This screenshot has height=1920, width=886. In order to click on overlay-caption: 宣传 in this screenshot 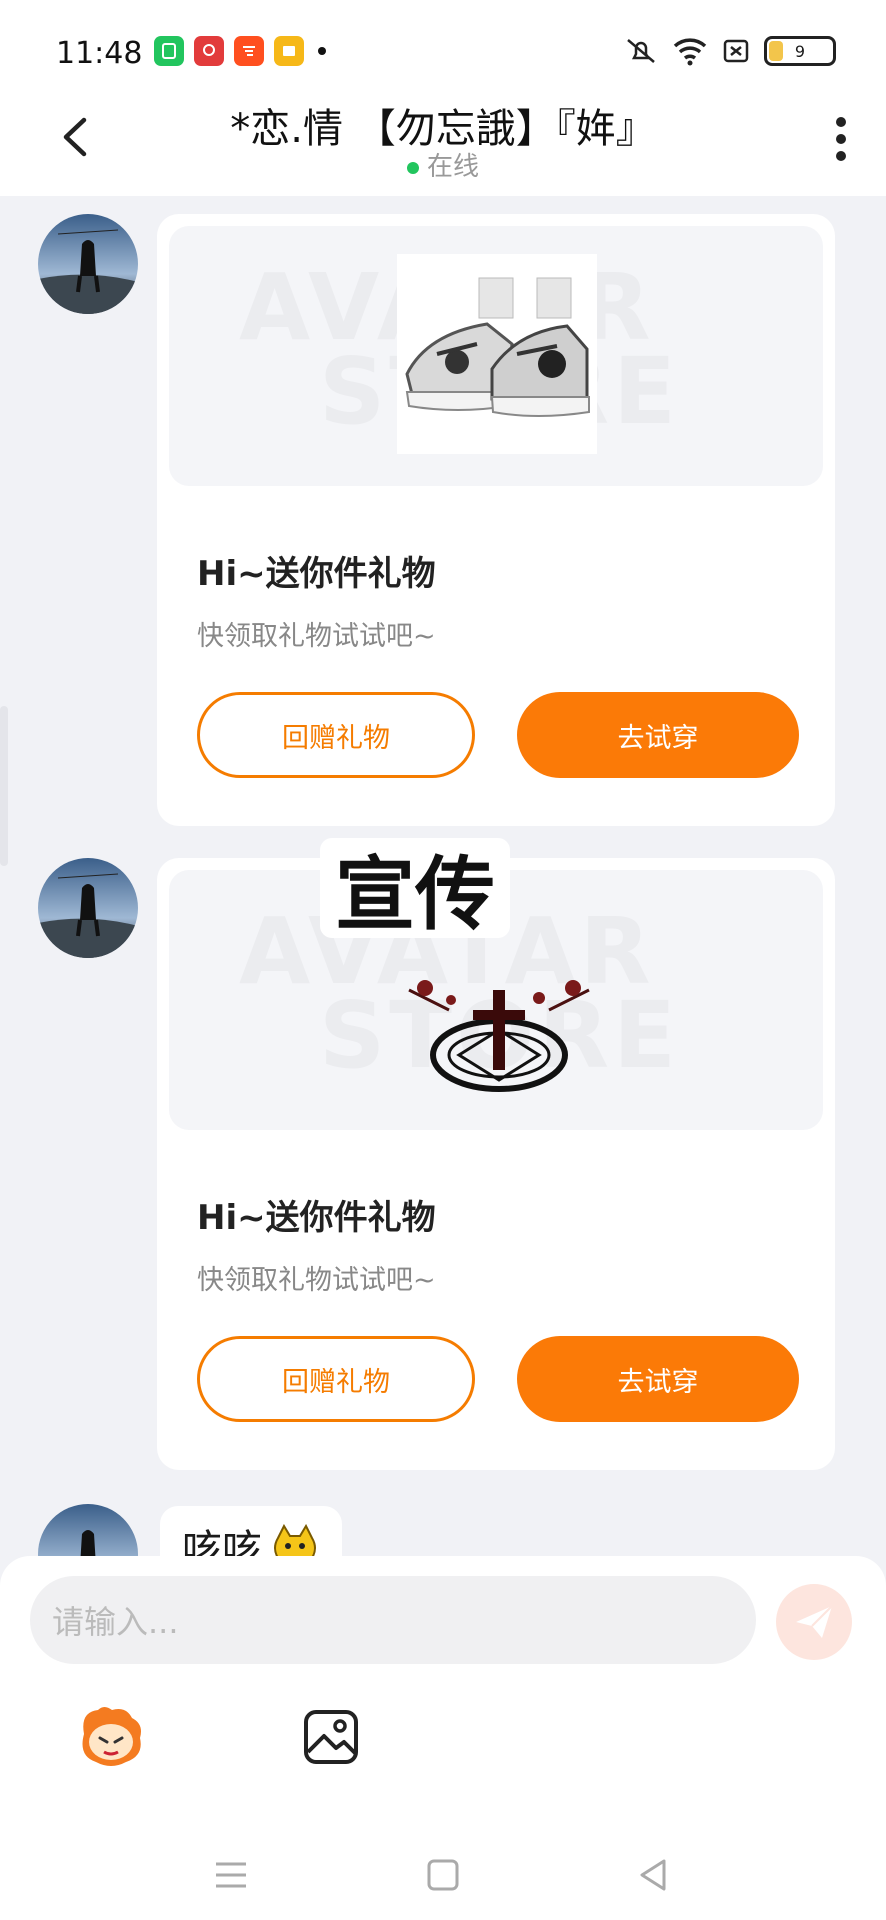, I will do `click(415, 889)`.